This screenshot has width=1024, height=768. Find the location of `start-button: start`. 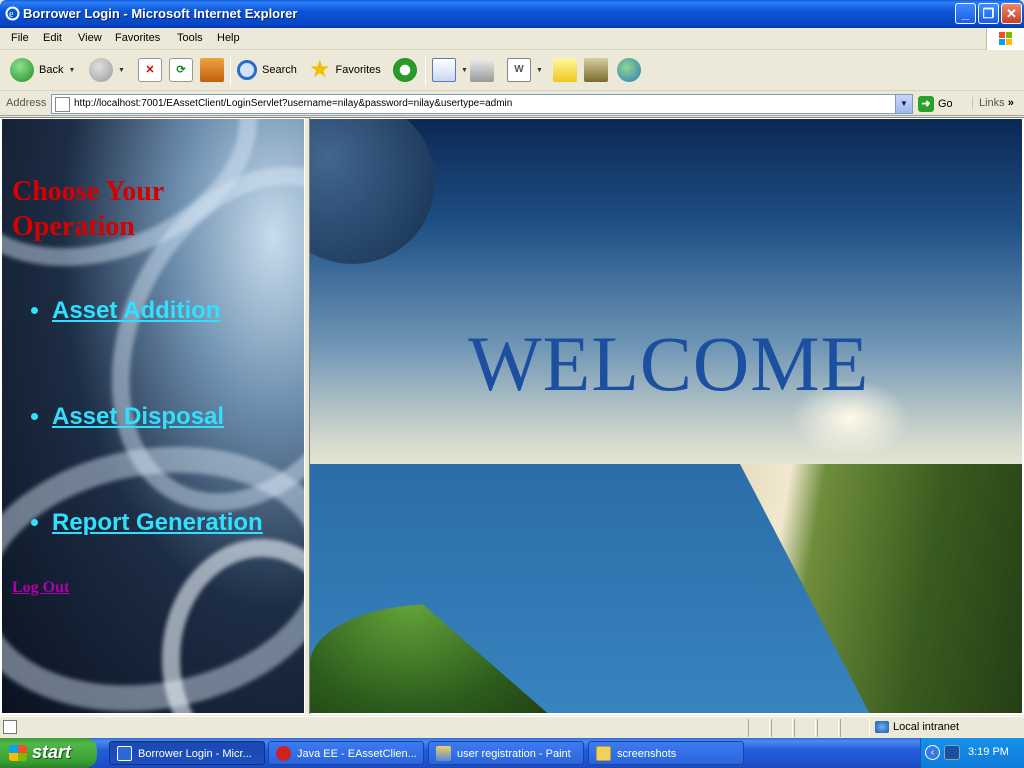

start-button: start is located at coordinates (48, 753).